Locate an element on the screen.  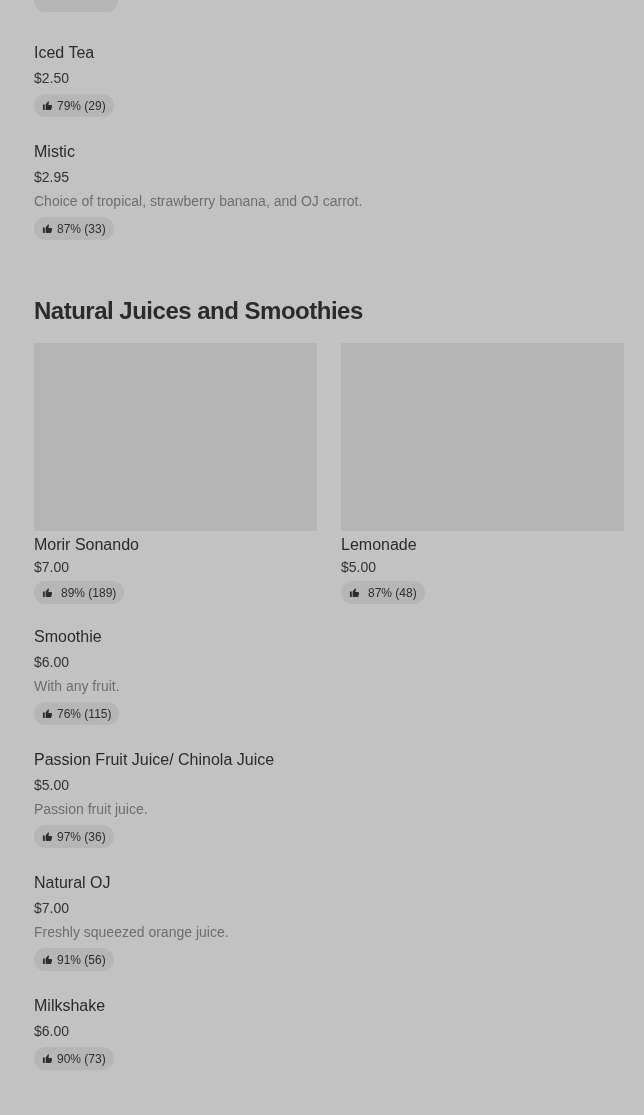
item-name: Smoothie is located at coordinates (68, 637).